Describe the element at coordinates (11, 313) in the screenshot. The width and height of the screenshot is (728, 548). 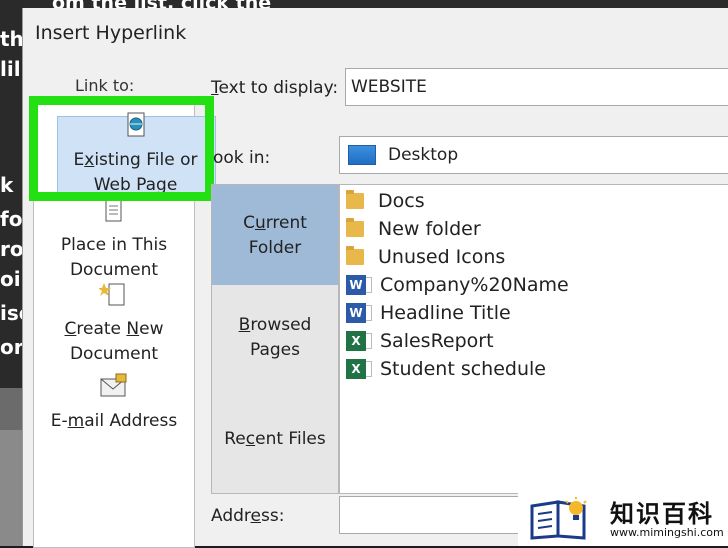
I see `background-line: ise` at that location.